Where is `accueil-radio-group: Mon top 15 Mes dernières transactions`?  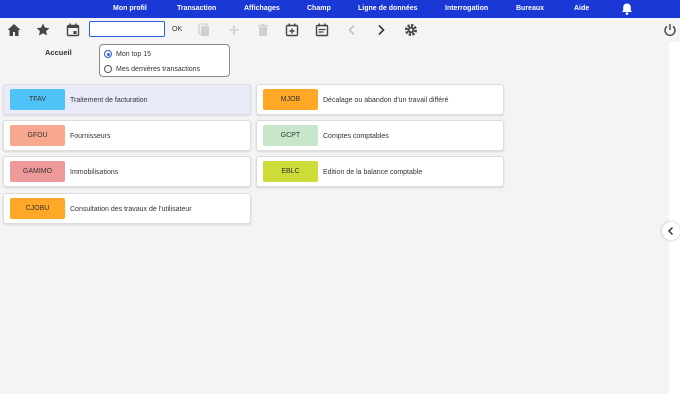
accueil-radio-group: Mon top 15 Mes dernières transactions is located at coordinates (164, 60).